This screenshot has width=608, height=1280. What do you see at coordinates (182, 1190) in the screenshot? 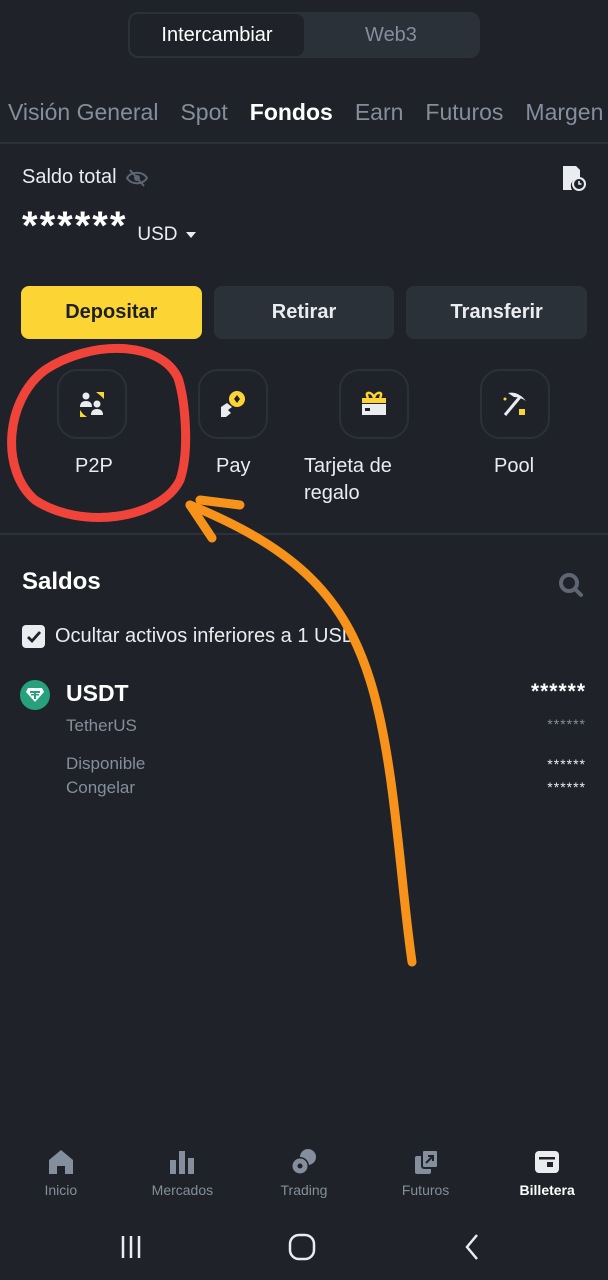
I see `nav-mercados-label: Mercados` at bounding box center [182, 1190].